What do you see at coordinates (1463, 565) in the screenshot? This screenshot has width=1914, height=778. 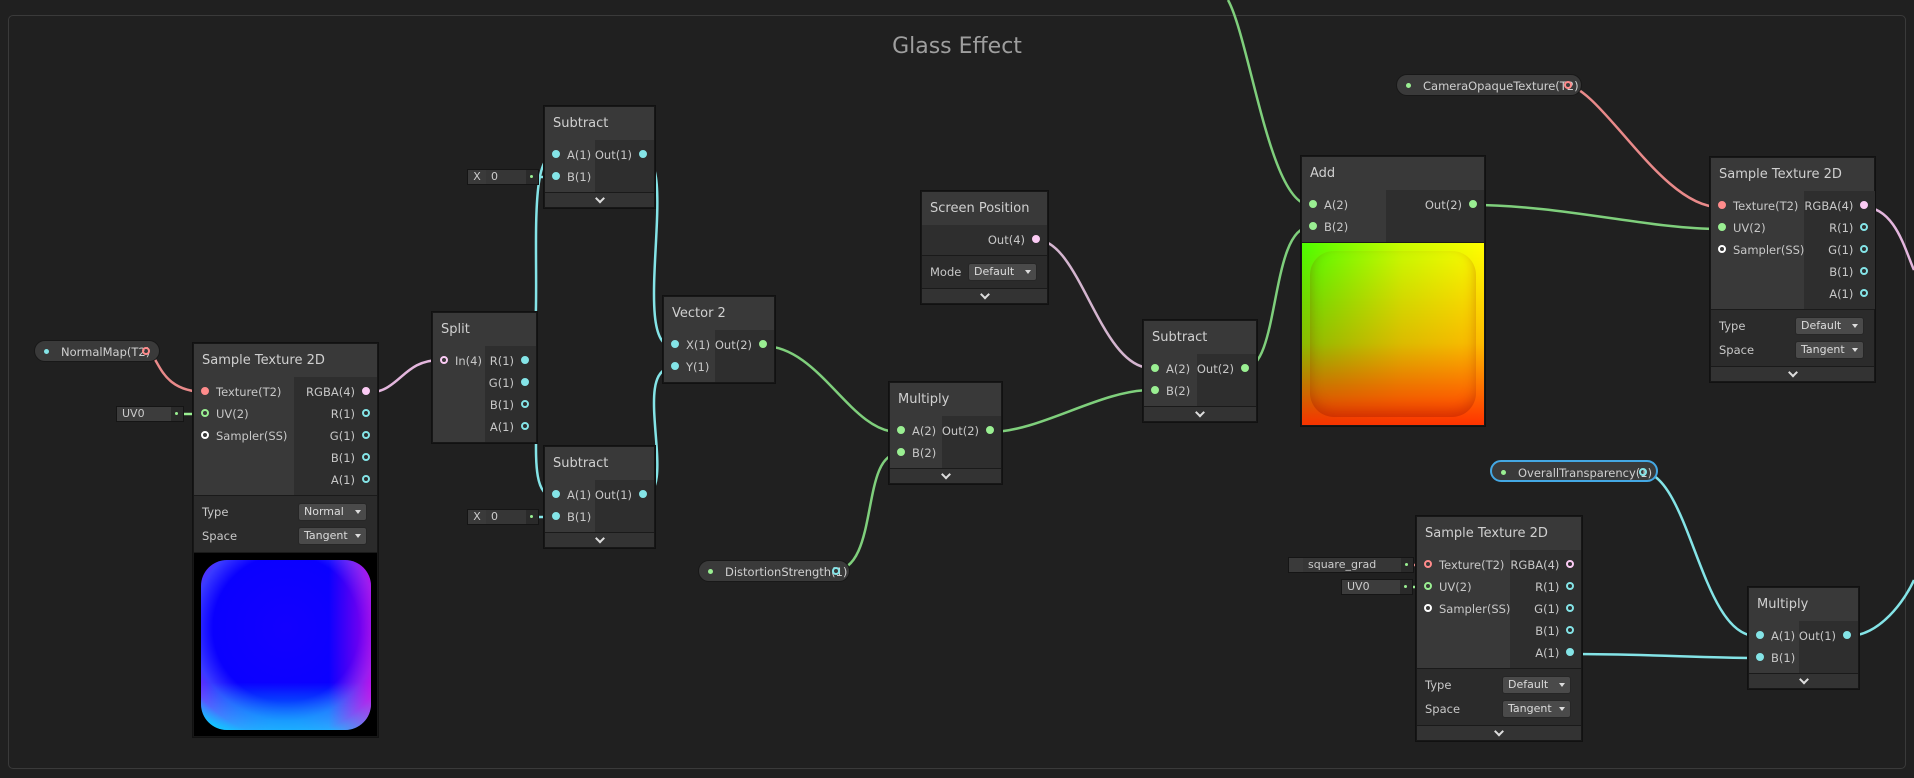 I see `input-port: Texture(T2)` at bounding box center [1463, 565].